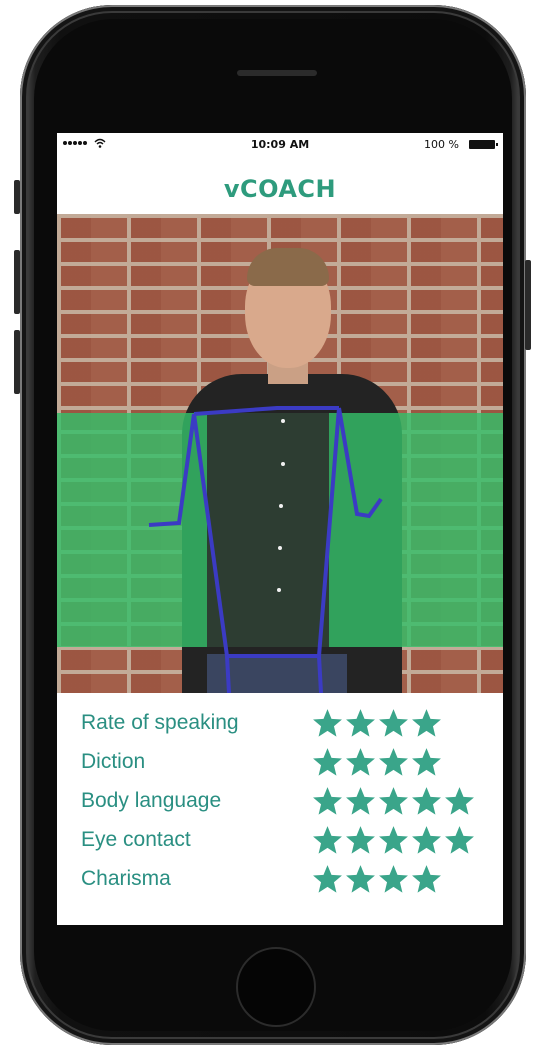 The width and height of the screenshot is (539, 1051). I want to click on rating-row-body-language: Body language, so click(291, 802).